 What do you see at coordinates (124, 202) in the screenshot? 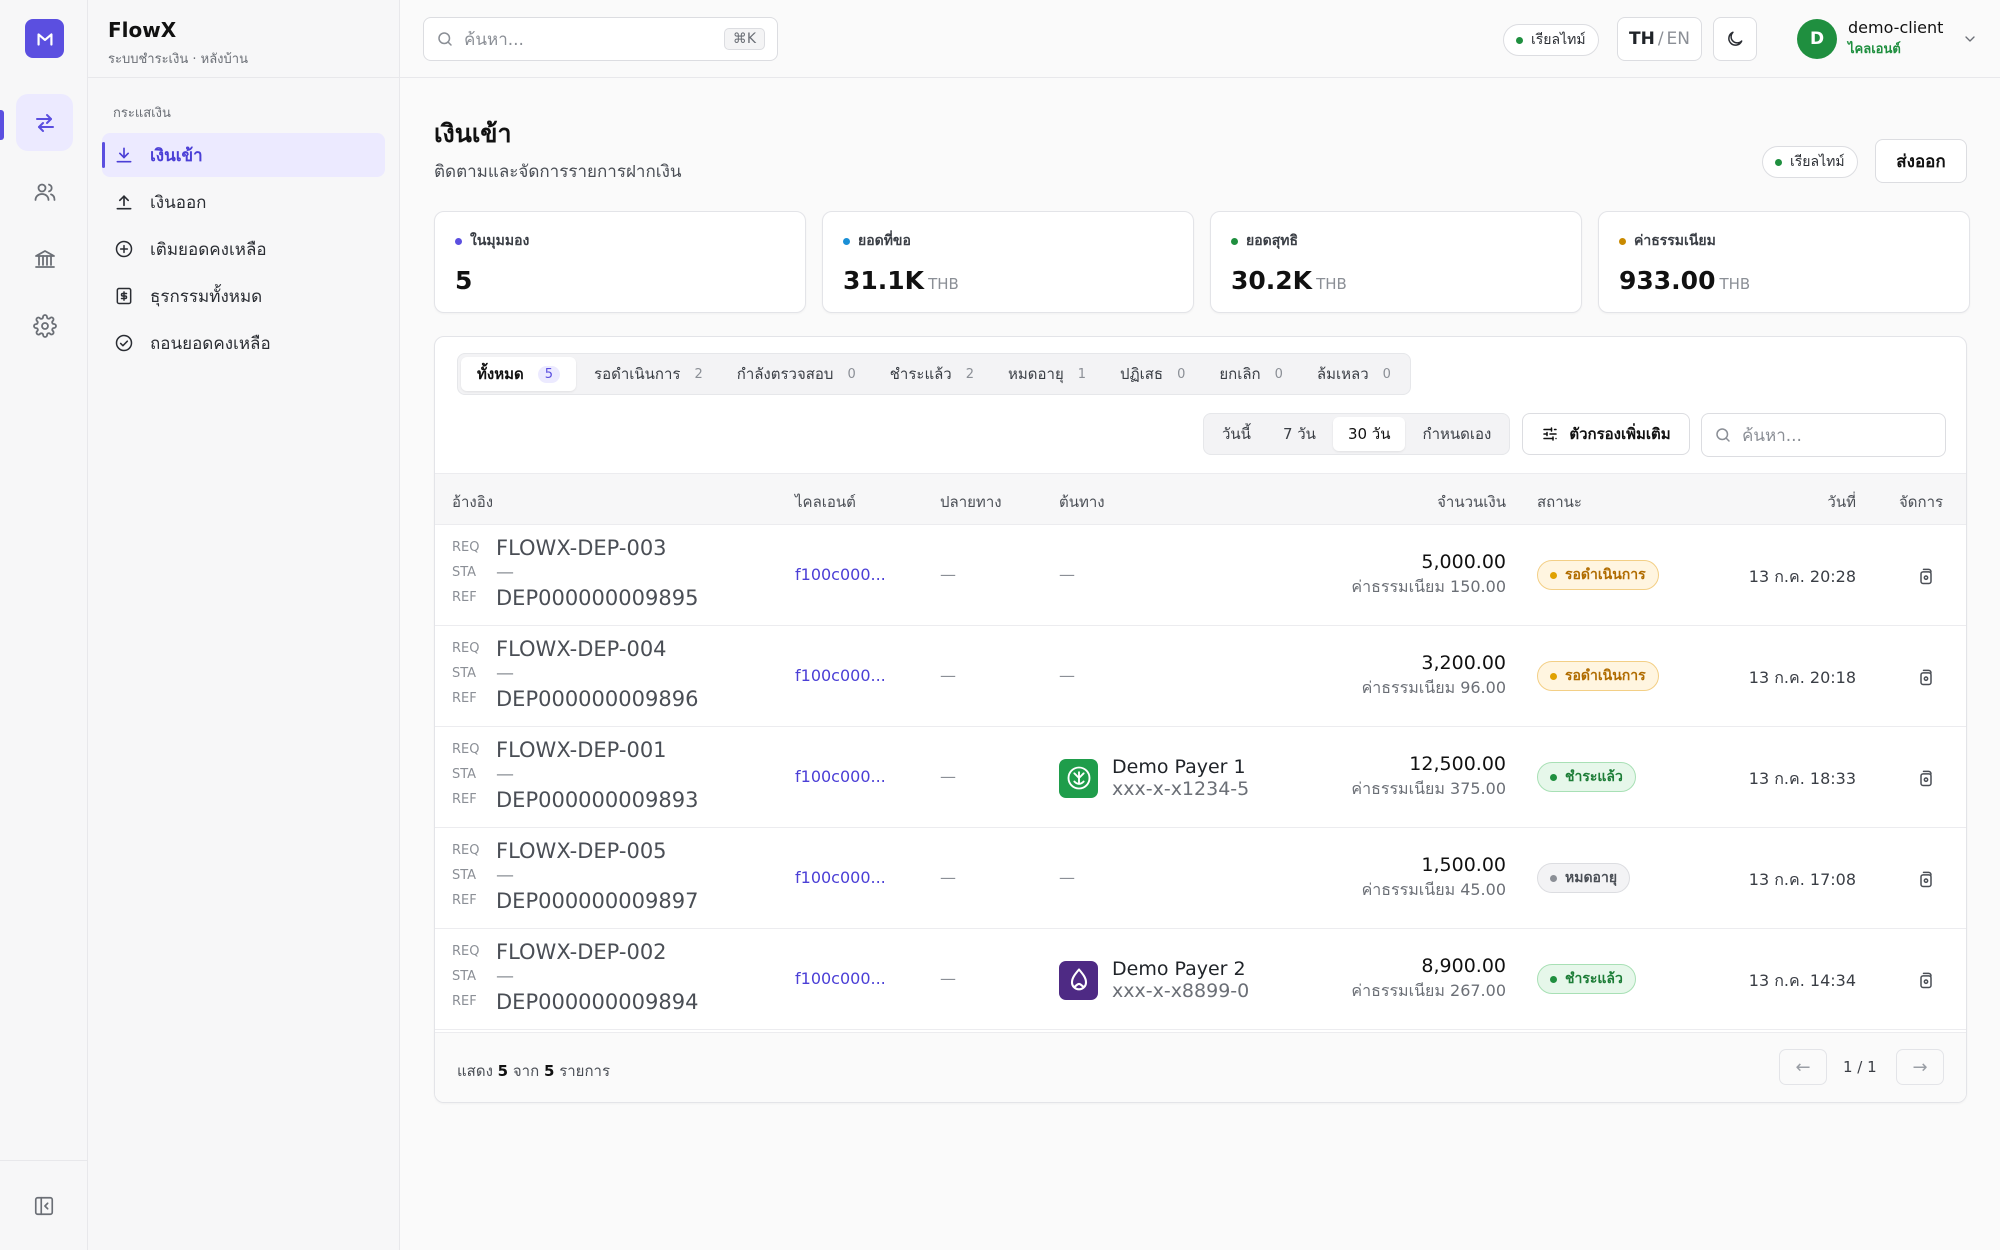
I see `upload-icon` at bounding box center [124, 202].